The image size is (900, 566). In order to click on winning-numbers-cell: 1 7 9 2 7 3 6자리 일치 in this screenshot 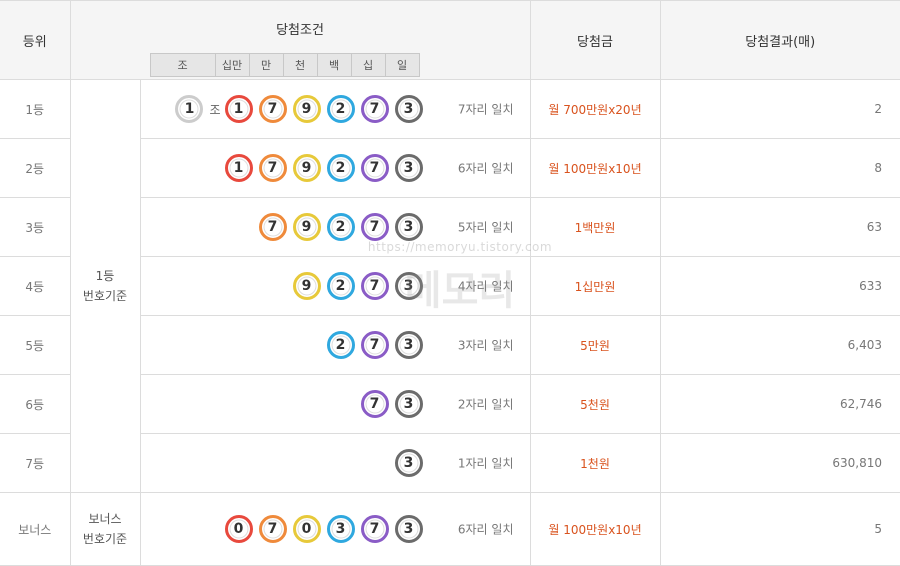, I will do `click(335, 168)`.